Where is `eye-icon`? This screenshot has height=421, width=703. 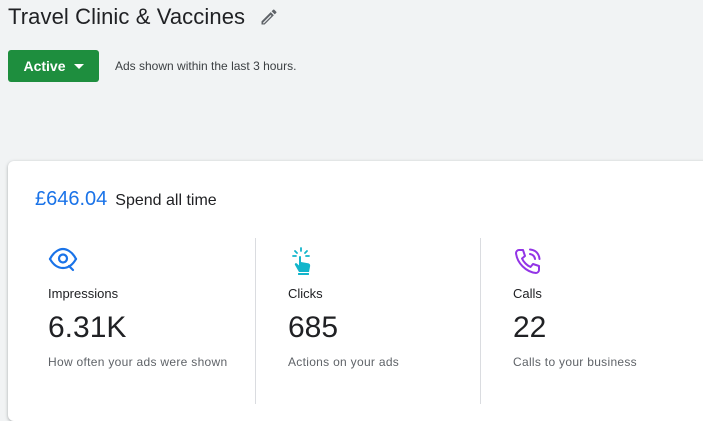 eye-icon is located at coordinates (63, 259).